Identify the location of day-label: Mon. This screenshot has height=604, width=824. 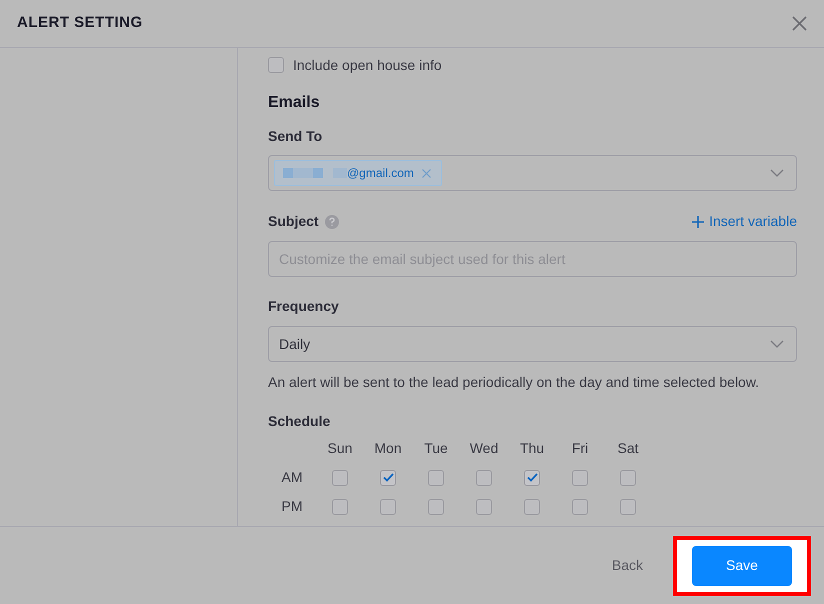
(388, 448).